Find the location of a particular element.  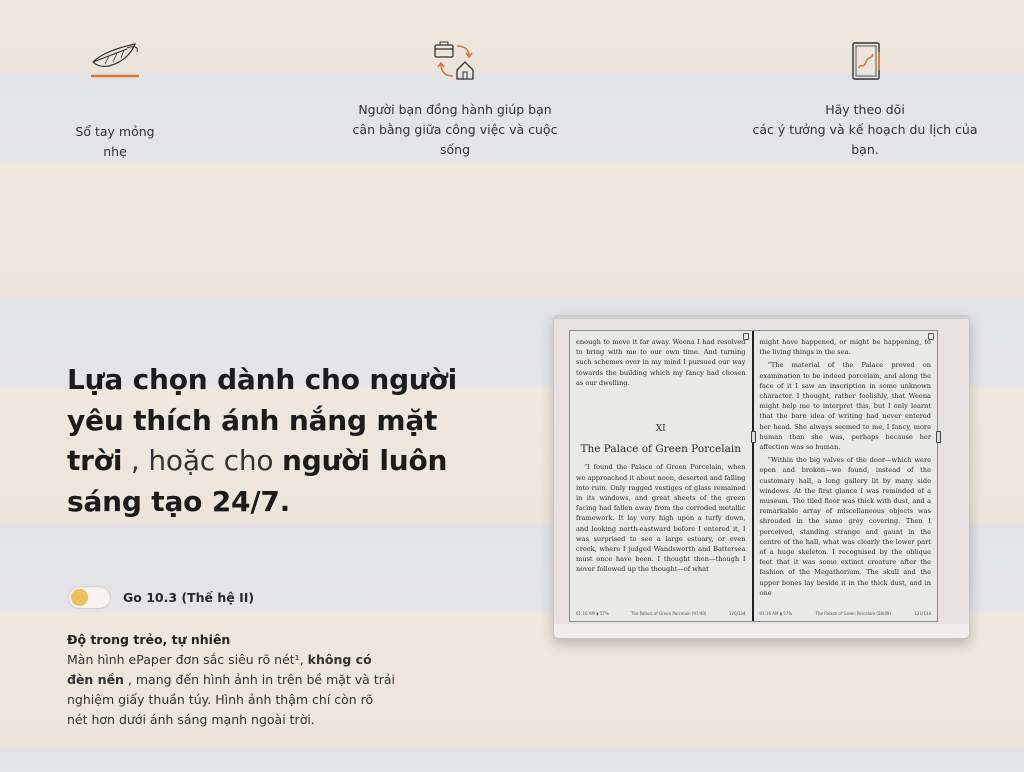

device-top-edge is located at coordinates (761, 317).